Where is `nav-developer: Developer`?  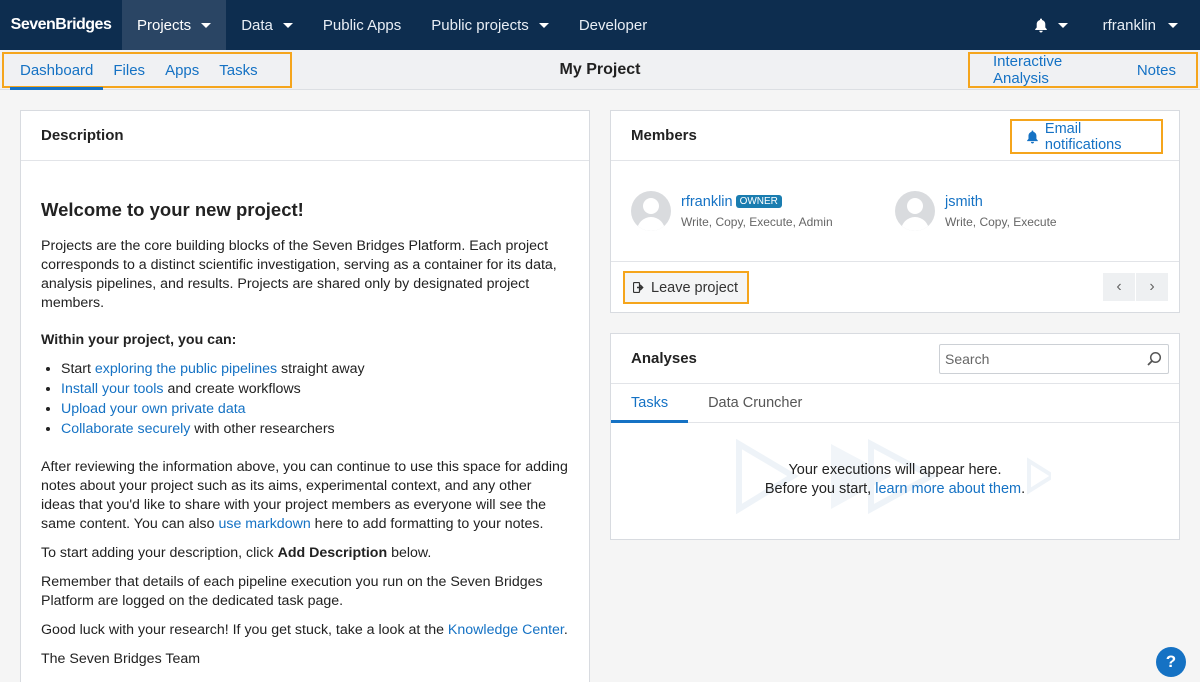
nav-developer: Developer is located at coordinates (613, 25).